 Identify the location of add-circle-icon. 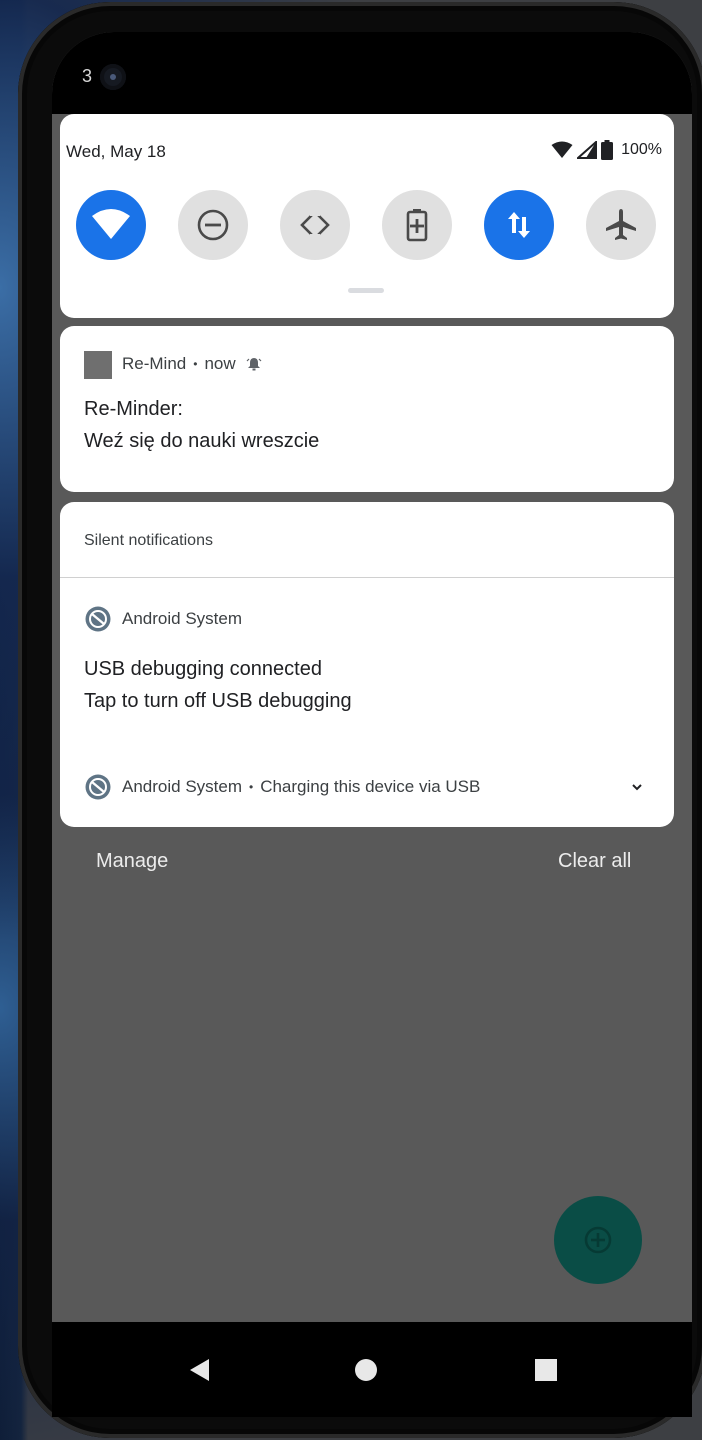
(598, 1240).